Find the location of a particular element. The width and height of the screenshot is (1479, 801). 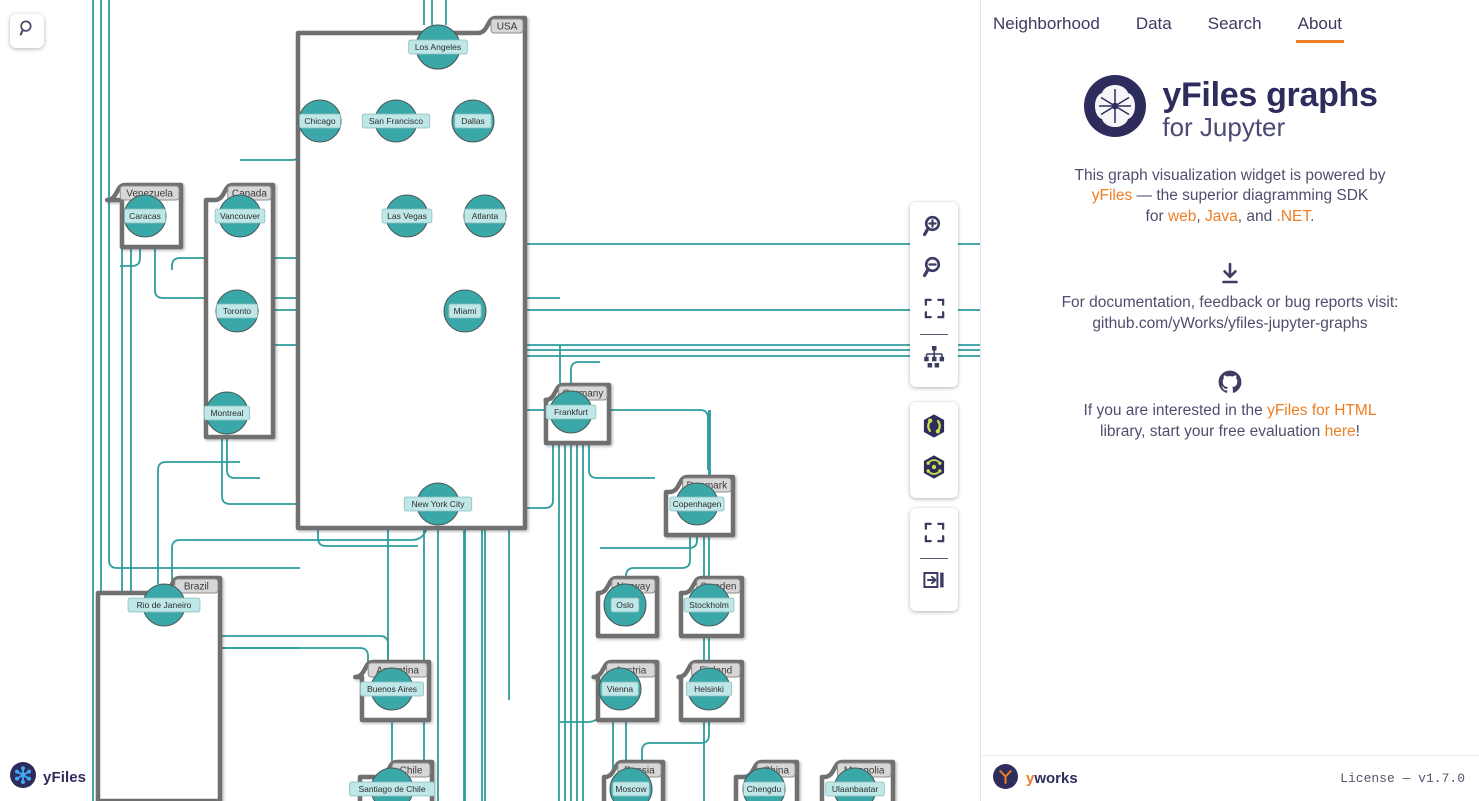

zoom-in-button is located at coordinates (934, 228).